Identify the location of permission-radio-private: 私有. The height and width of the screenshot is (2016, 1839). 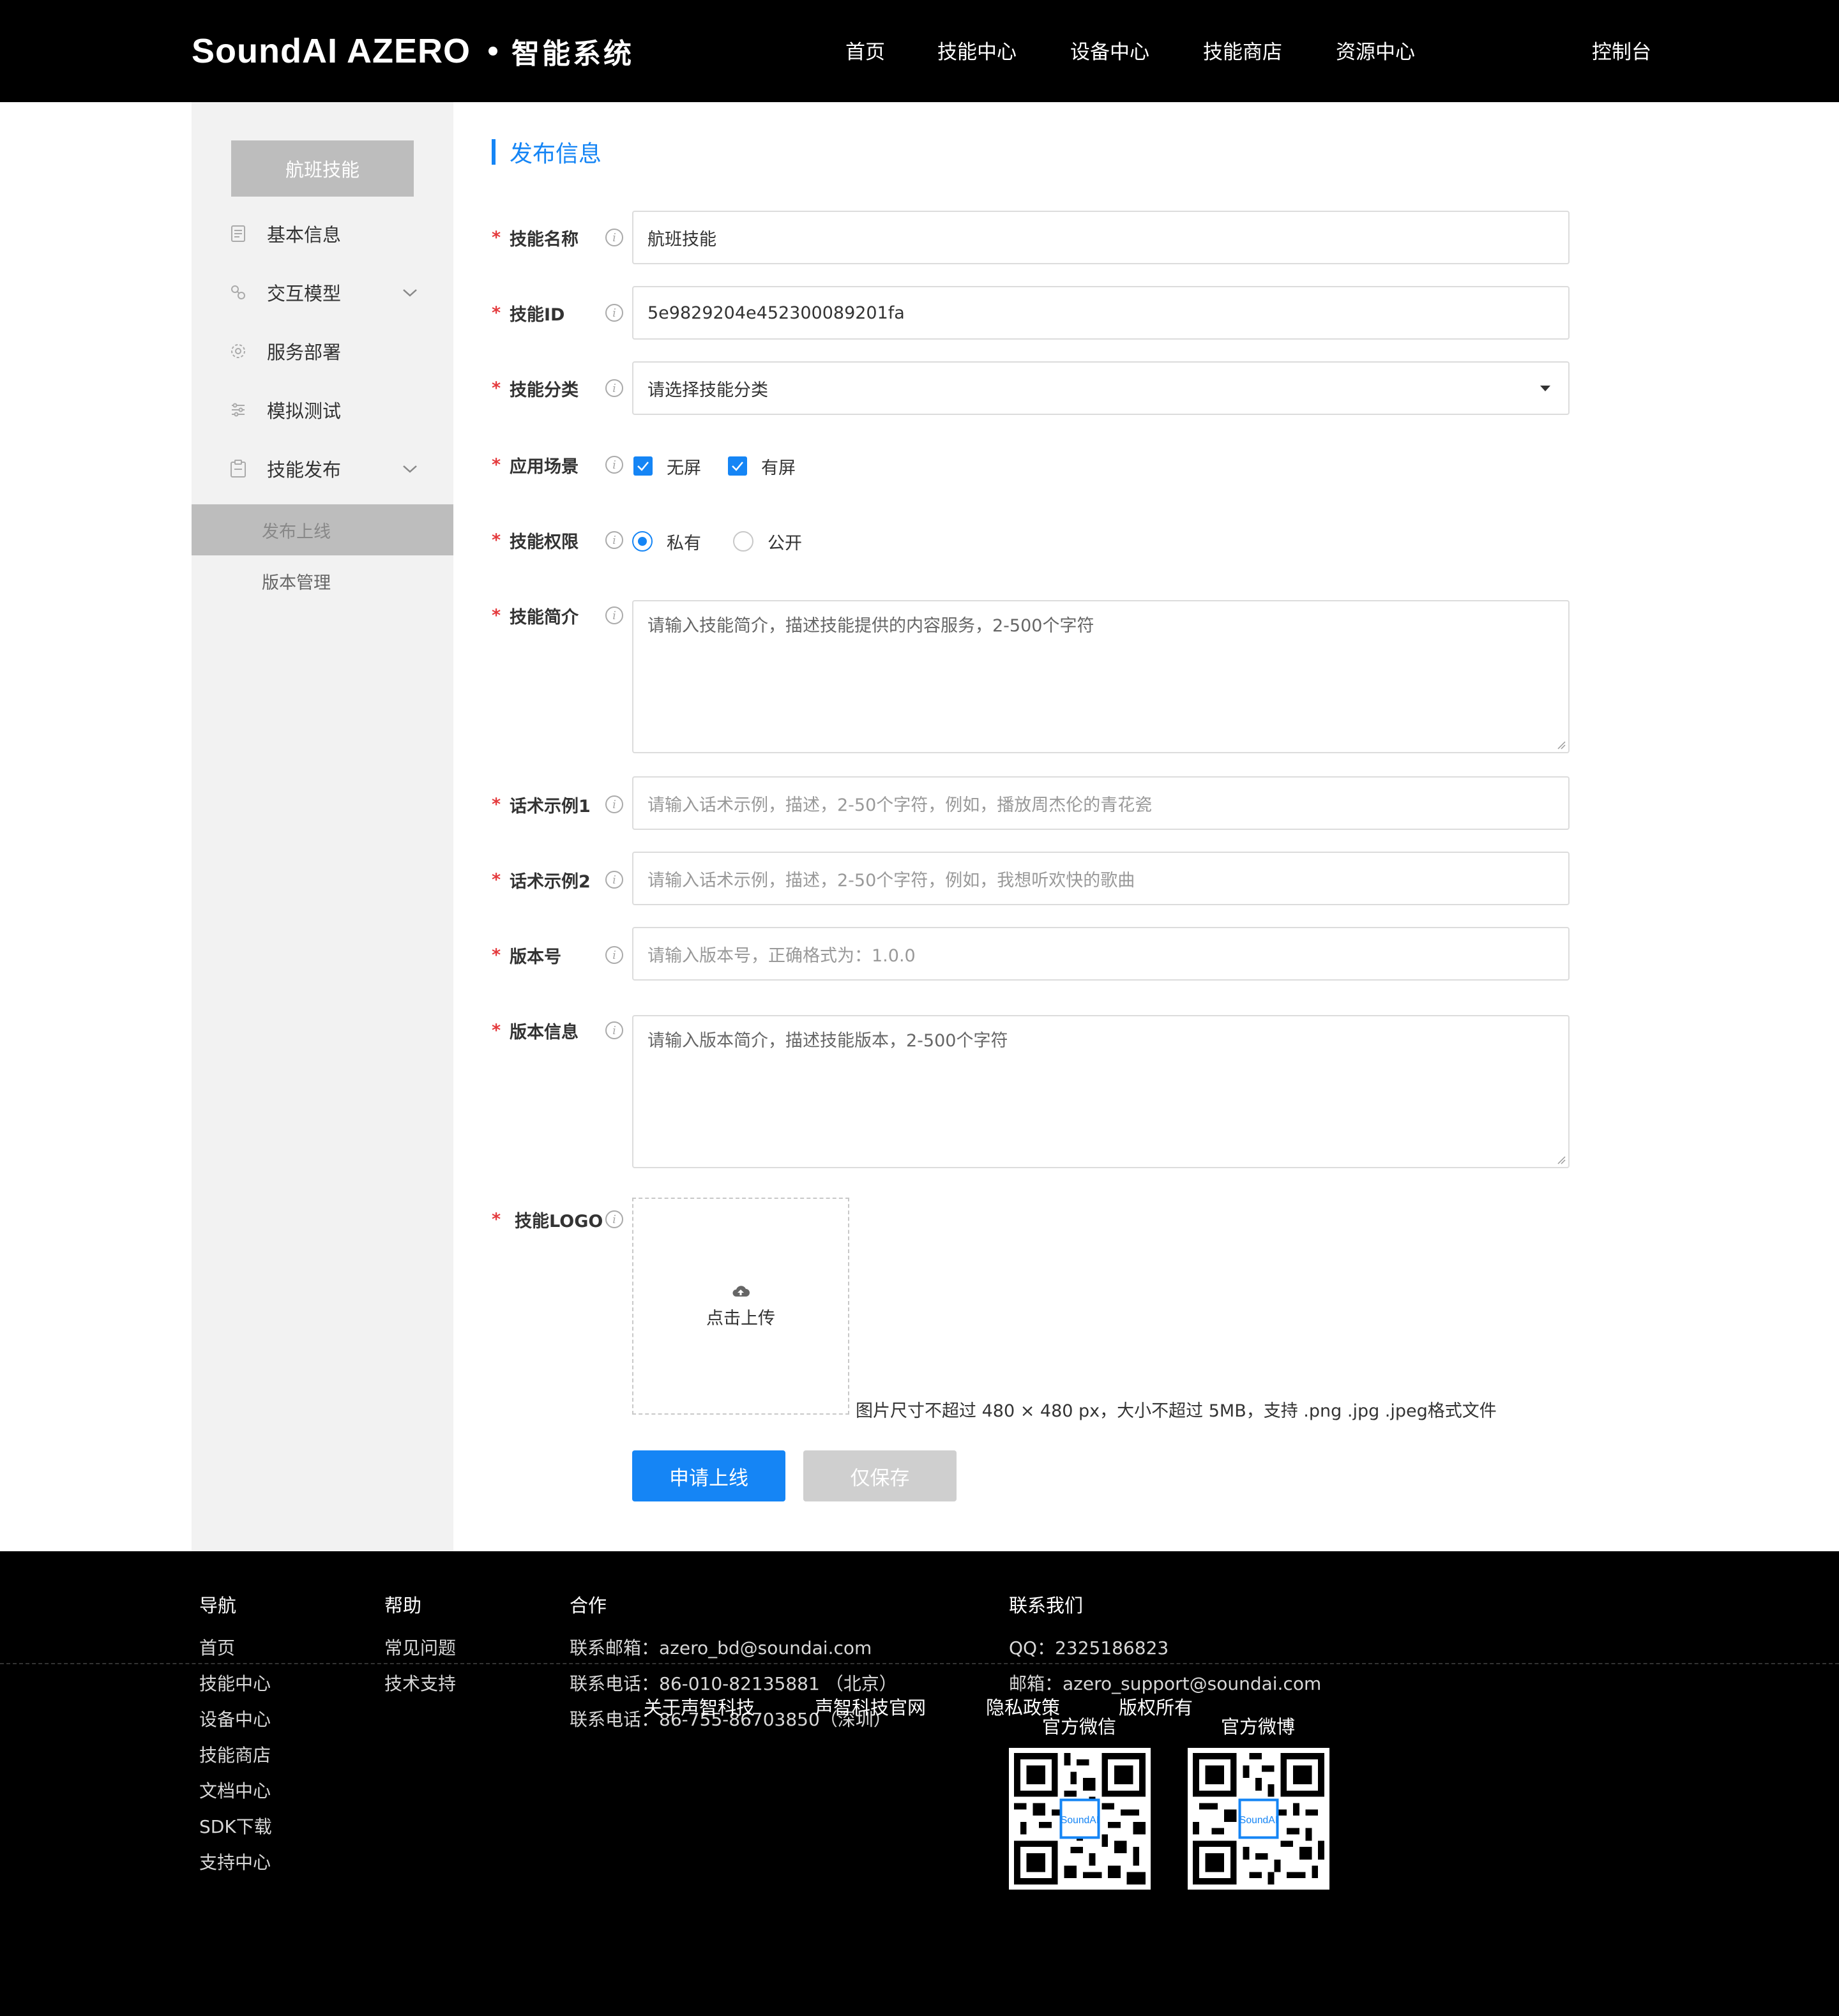
(666, 541).